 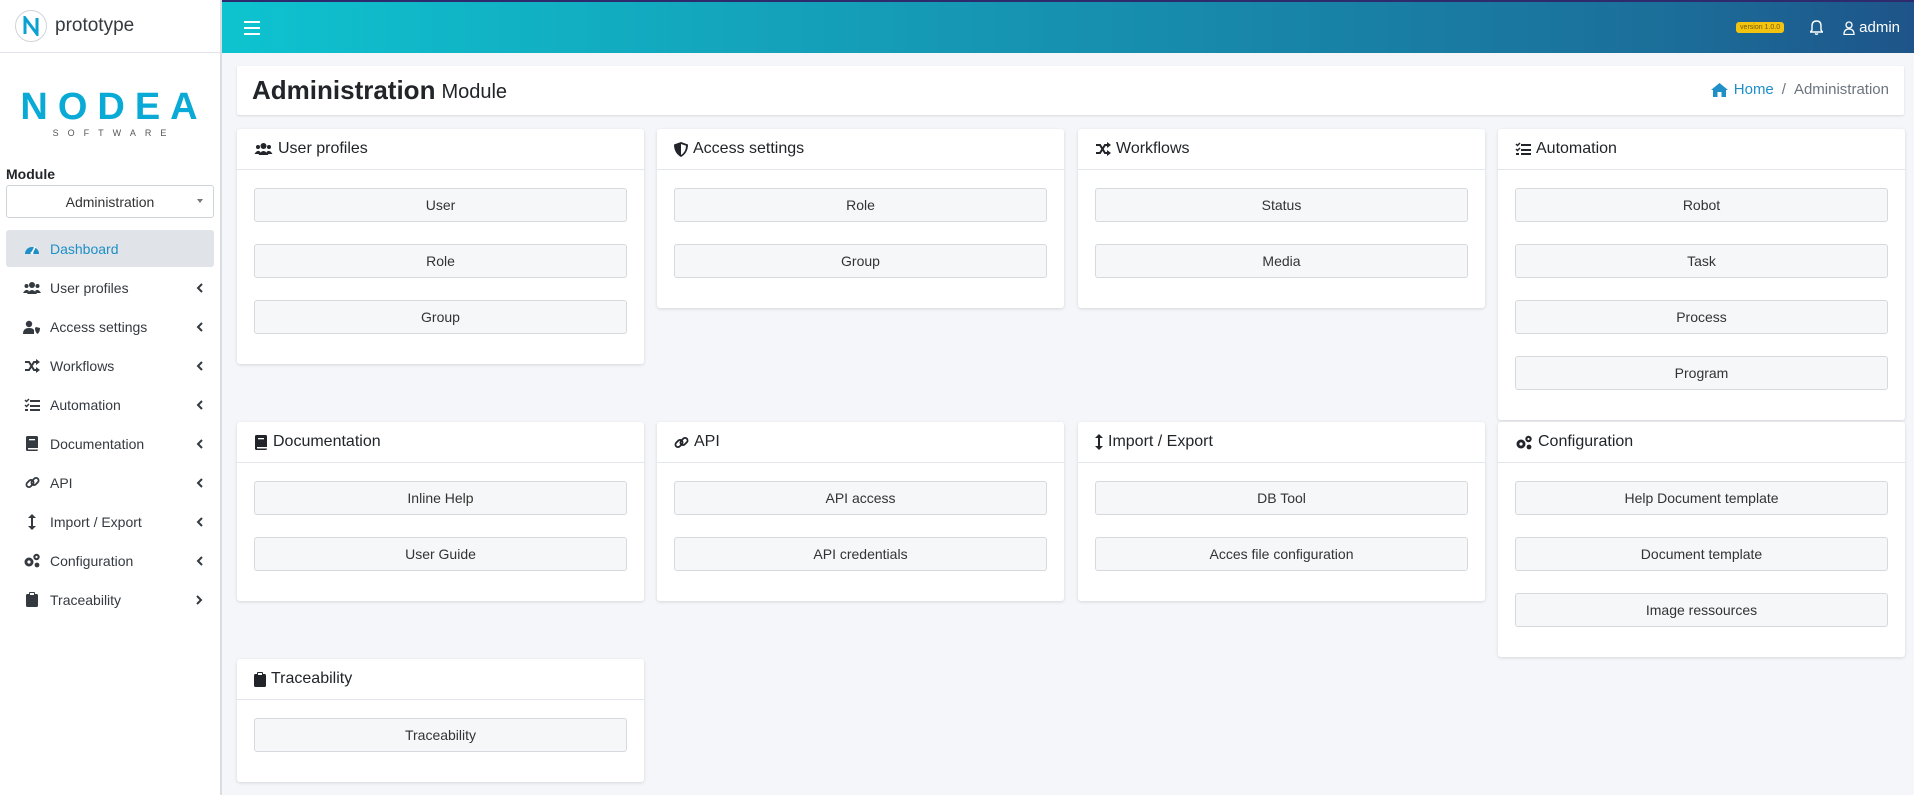 What do you see at coordinates (1281, 554) in the screenshot?
I see `access-file-configuration-button: Acces file configuration` at bounding box center [1281, 554].